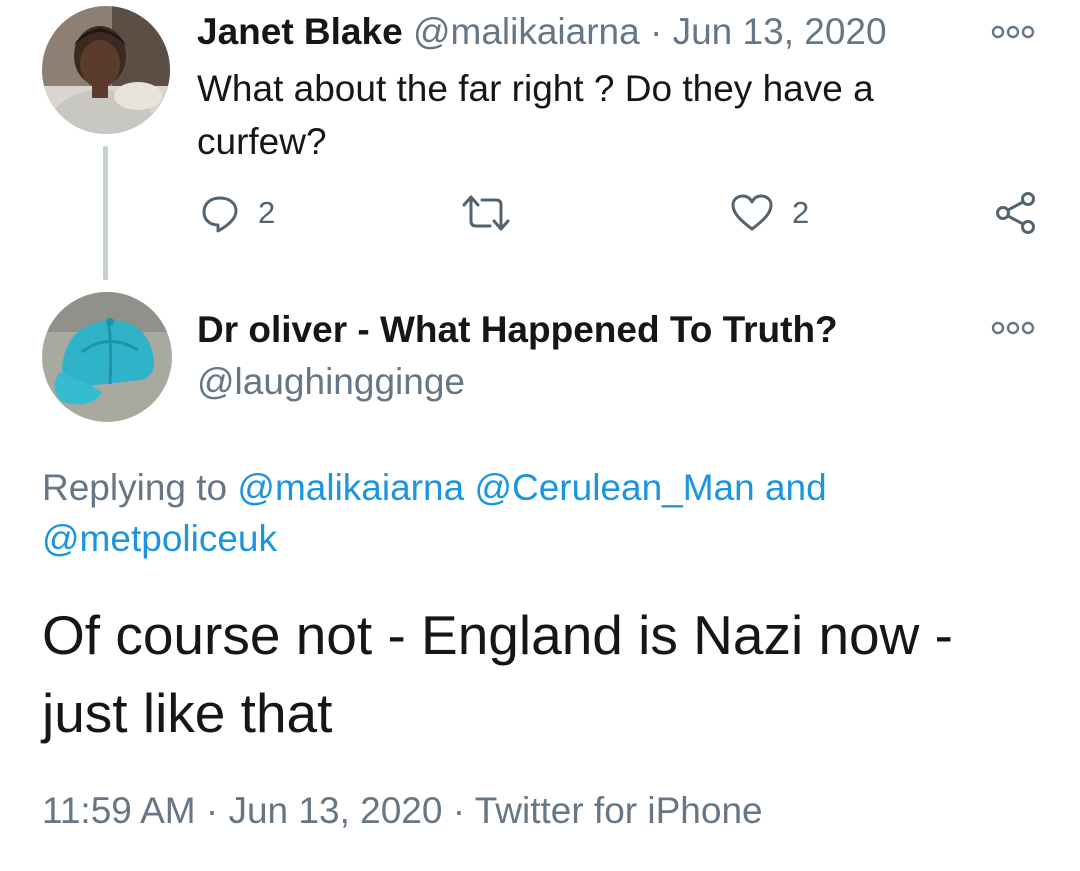  I want to click on share-button, so click(1016, 213).